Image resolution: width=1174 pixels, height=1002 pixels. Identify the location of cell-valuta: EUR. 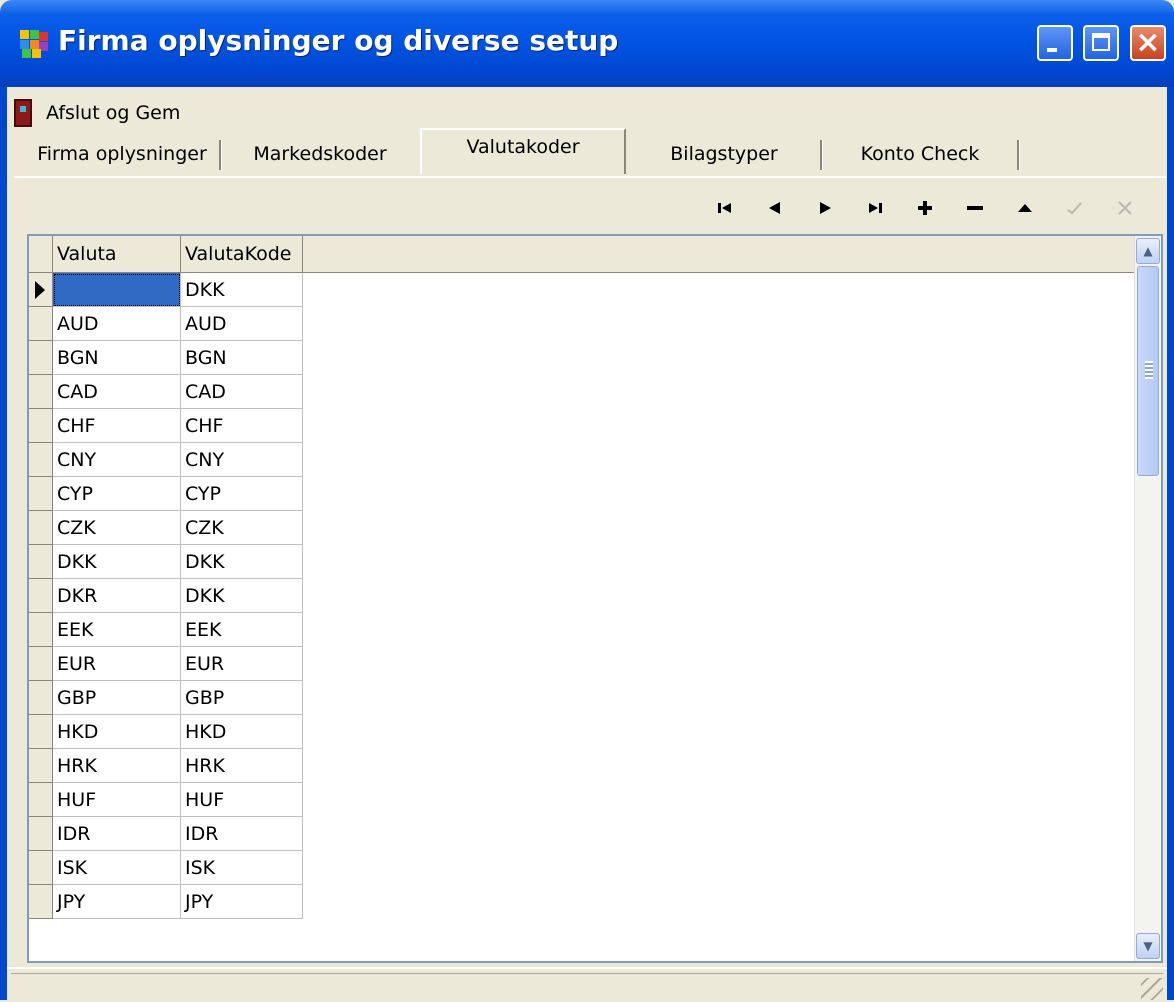
(117, 664).